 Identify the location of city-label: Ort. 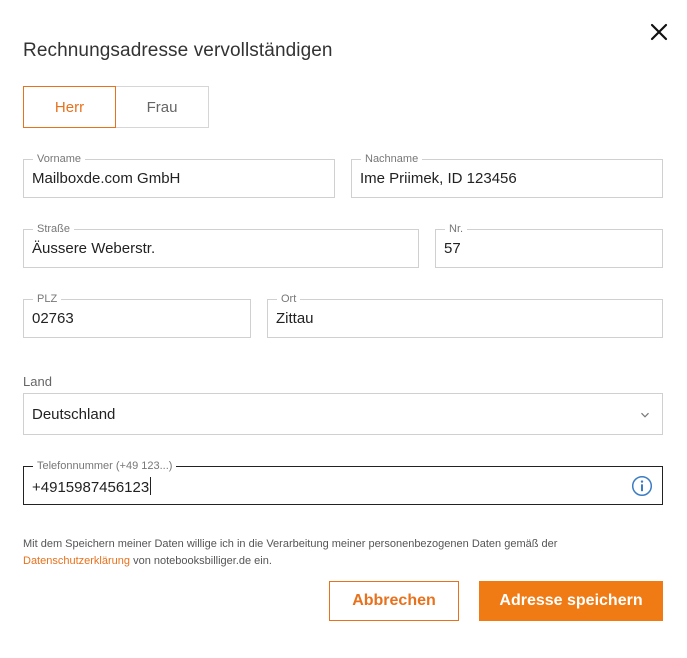
(289, 299).